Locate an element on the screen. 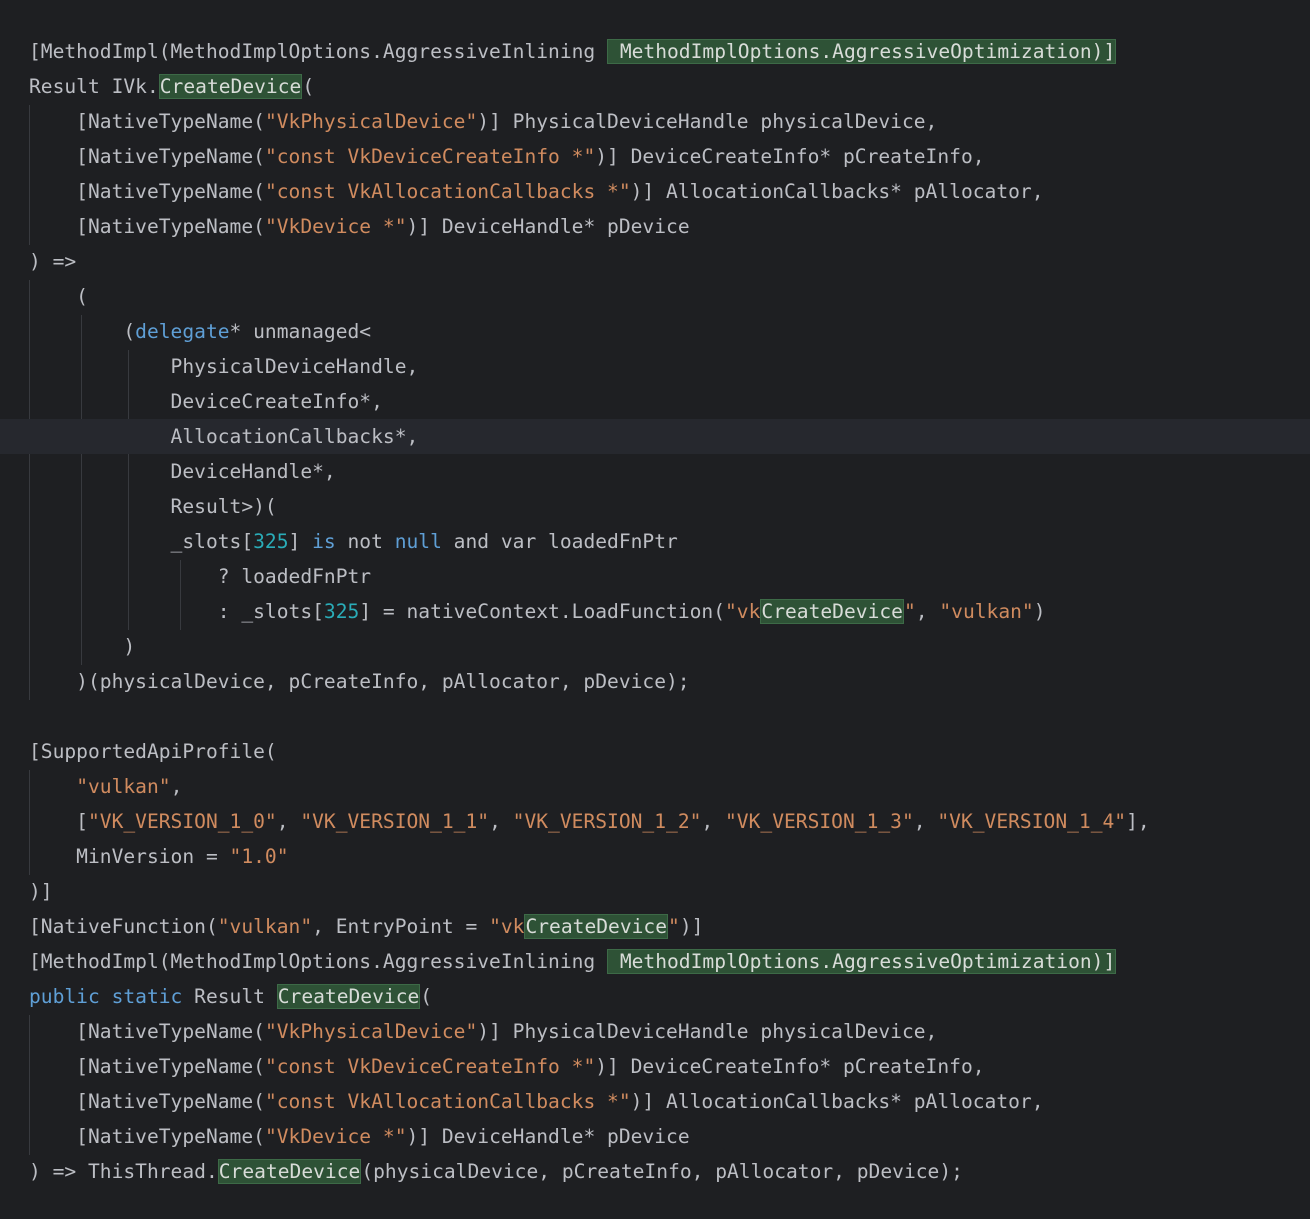 Image resolution: width=1310 pixels, height=1219 pixels. code-line-current: AllocationCallbacks*, is located at coordinates (655, 436).